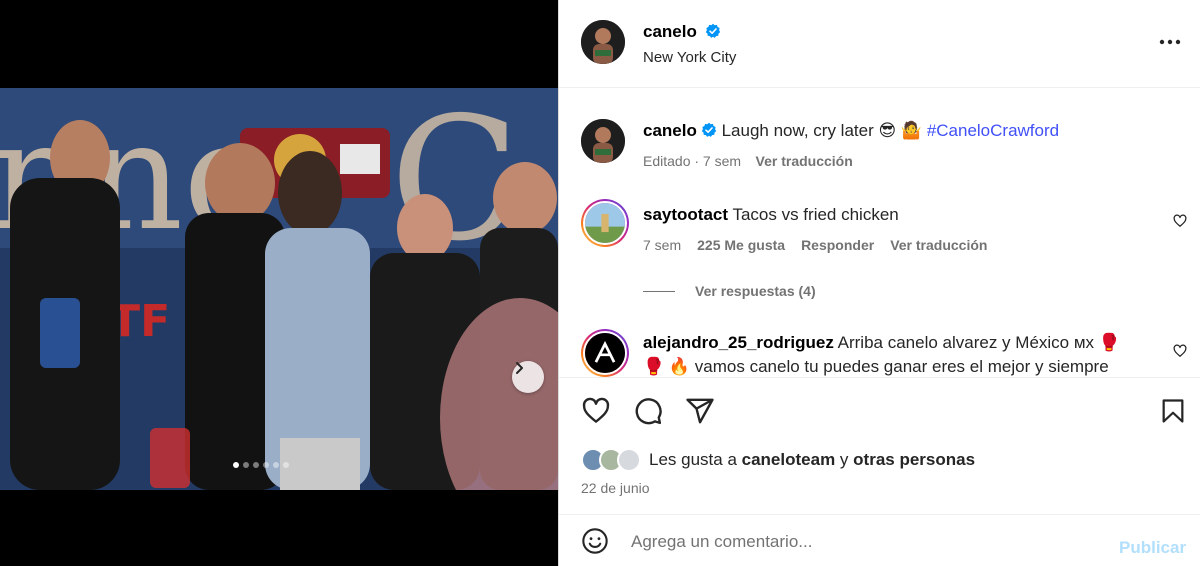  Describe the element at coordinates (693, 459) in the screenshot. I see `likes-prefix: Les gusta a` at that location.